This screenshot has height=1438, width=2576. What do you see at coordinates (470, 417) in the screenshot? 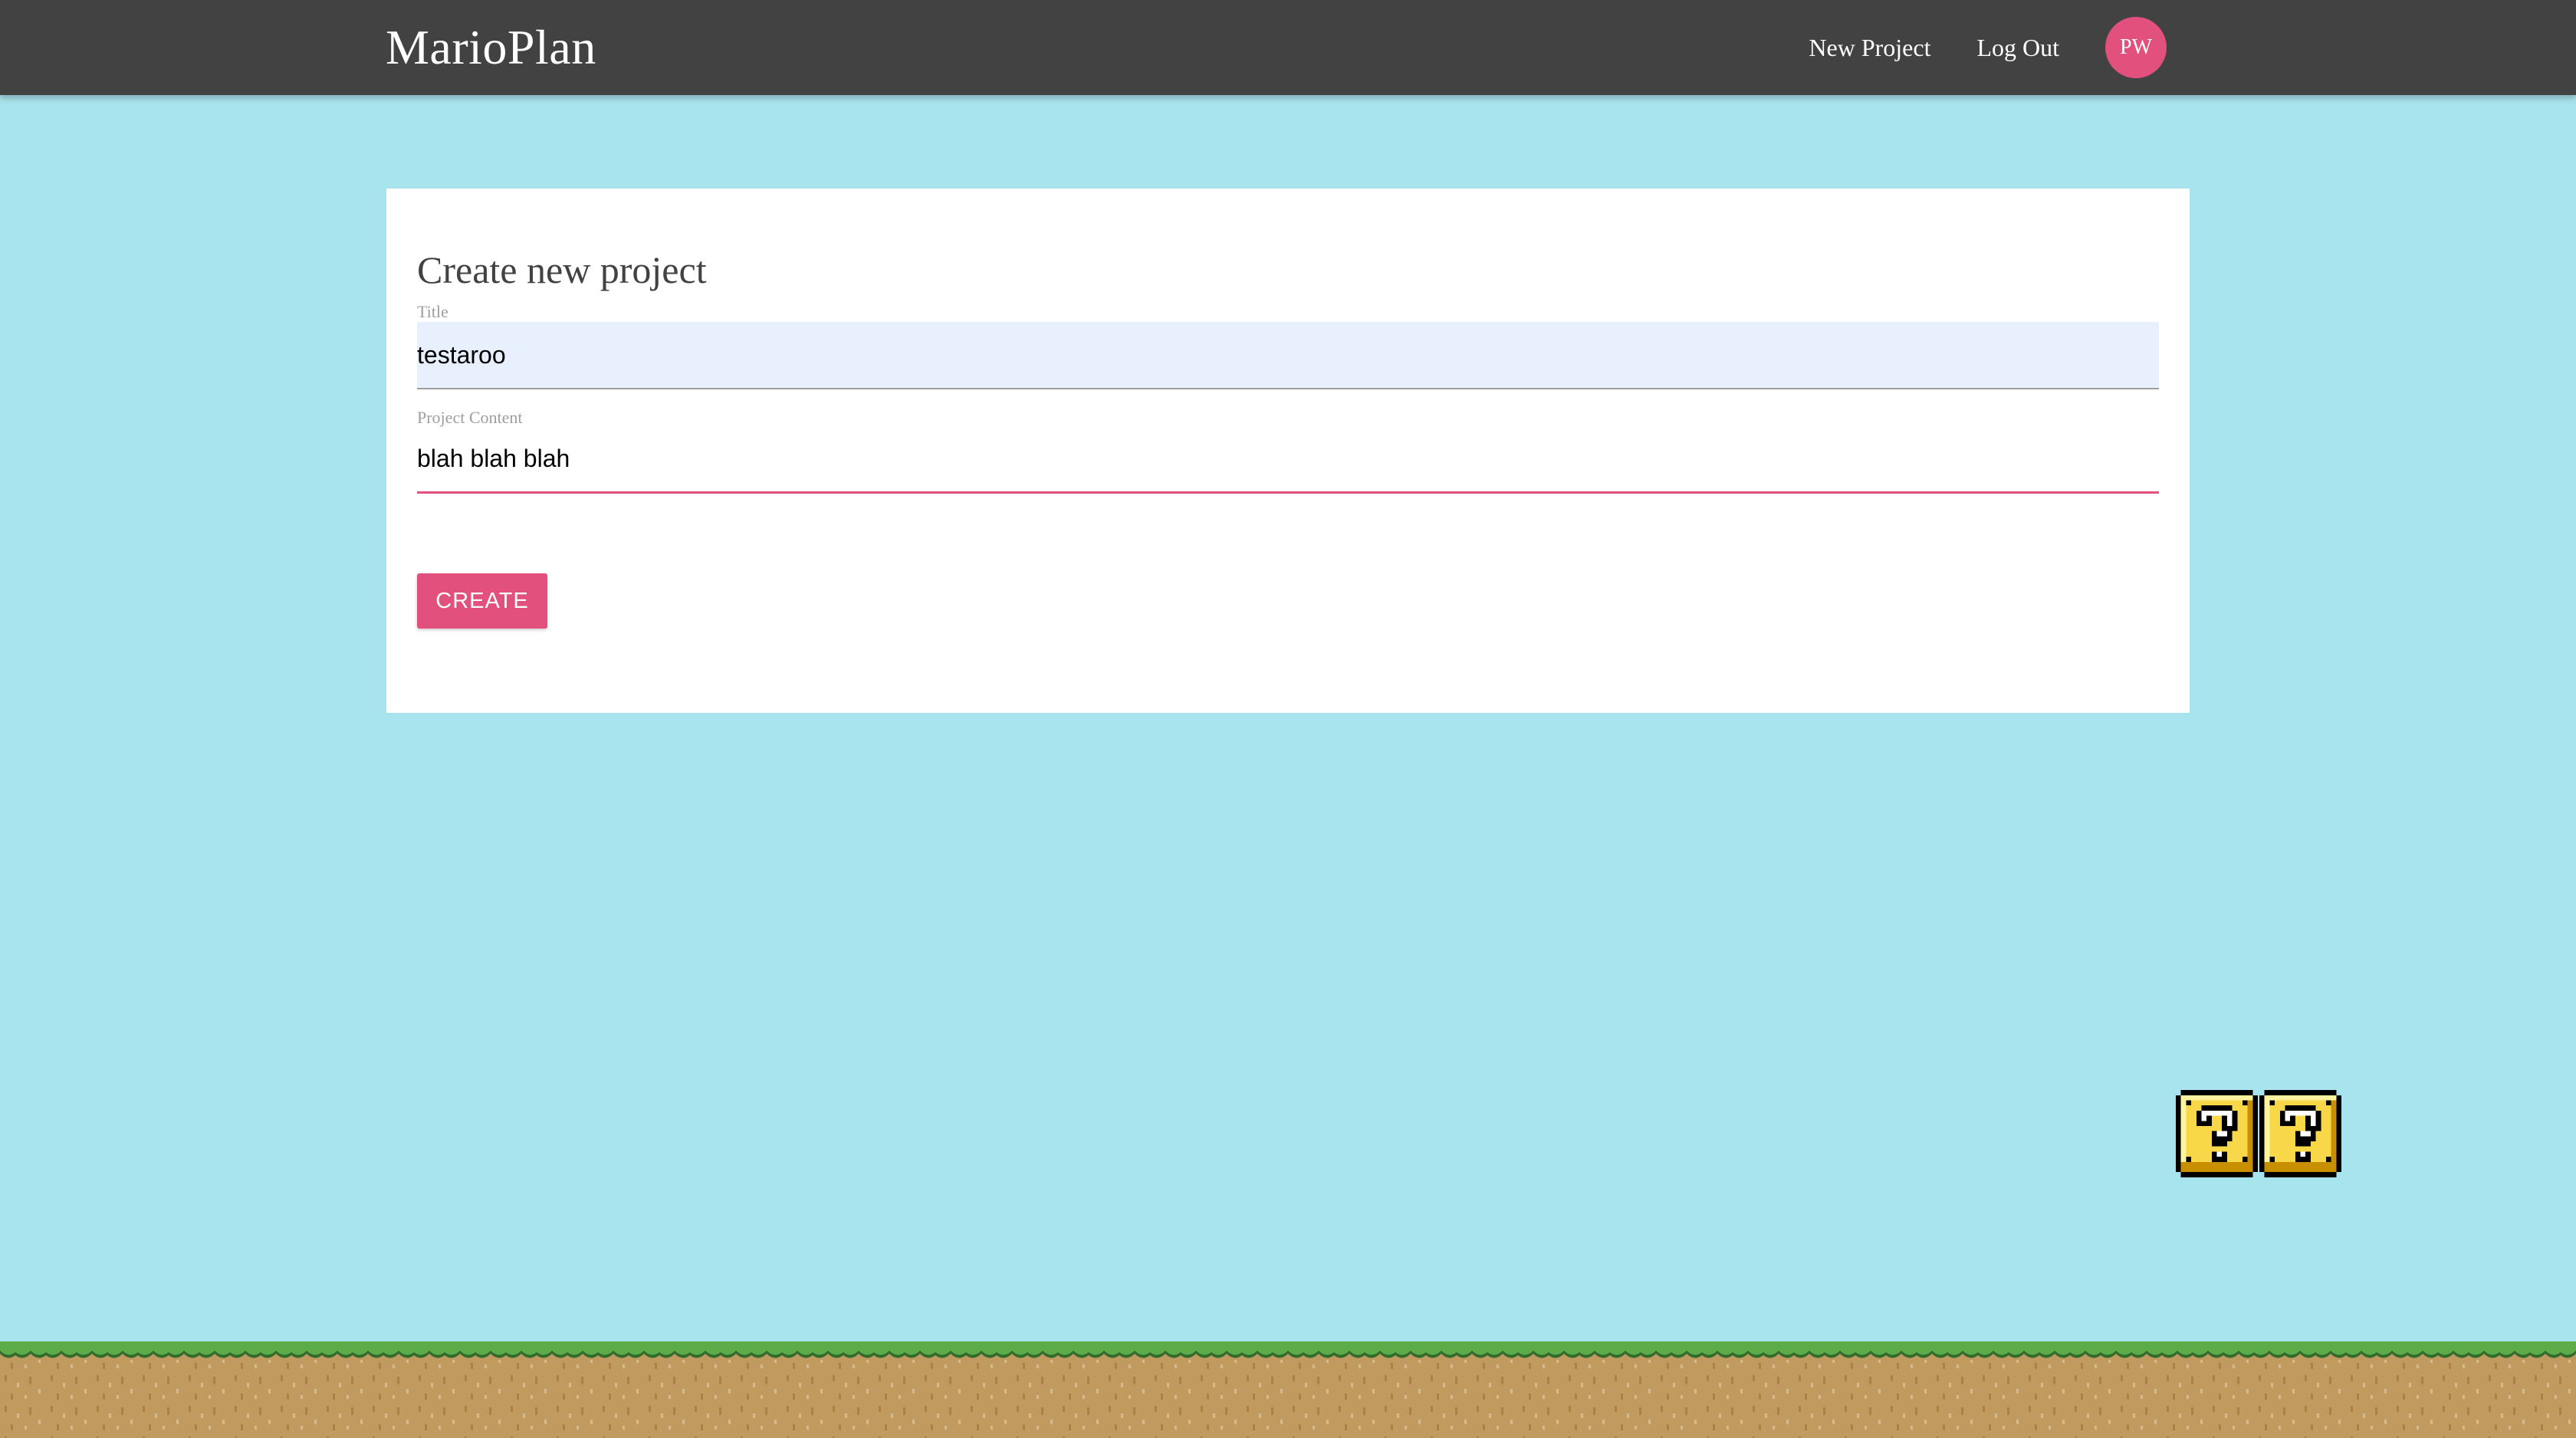
I see `content-label: Project Content` at bounding box center [470, 417].